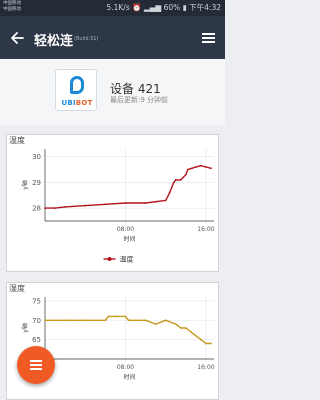 The height and width of the screenshot is (400, 320). I want to click on battery-level: 60%, so click(172, 7).